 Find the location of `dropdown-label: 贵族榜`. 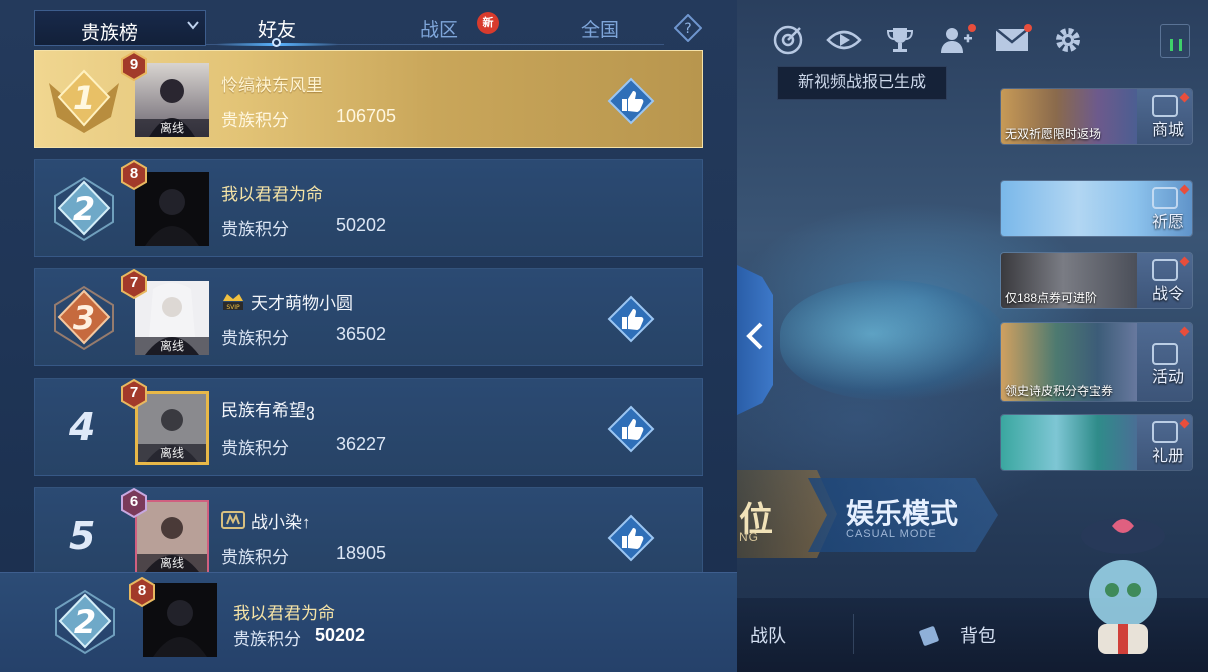

dropdown-label: 贵族榜 is located at coordinates (110, 33).